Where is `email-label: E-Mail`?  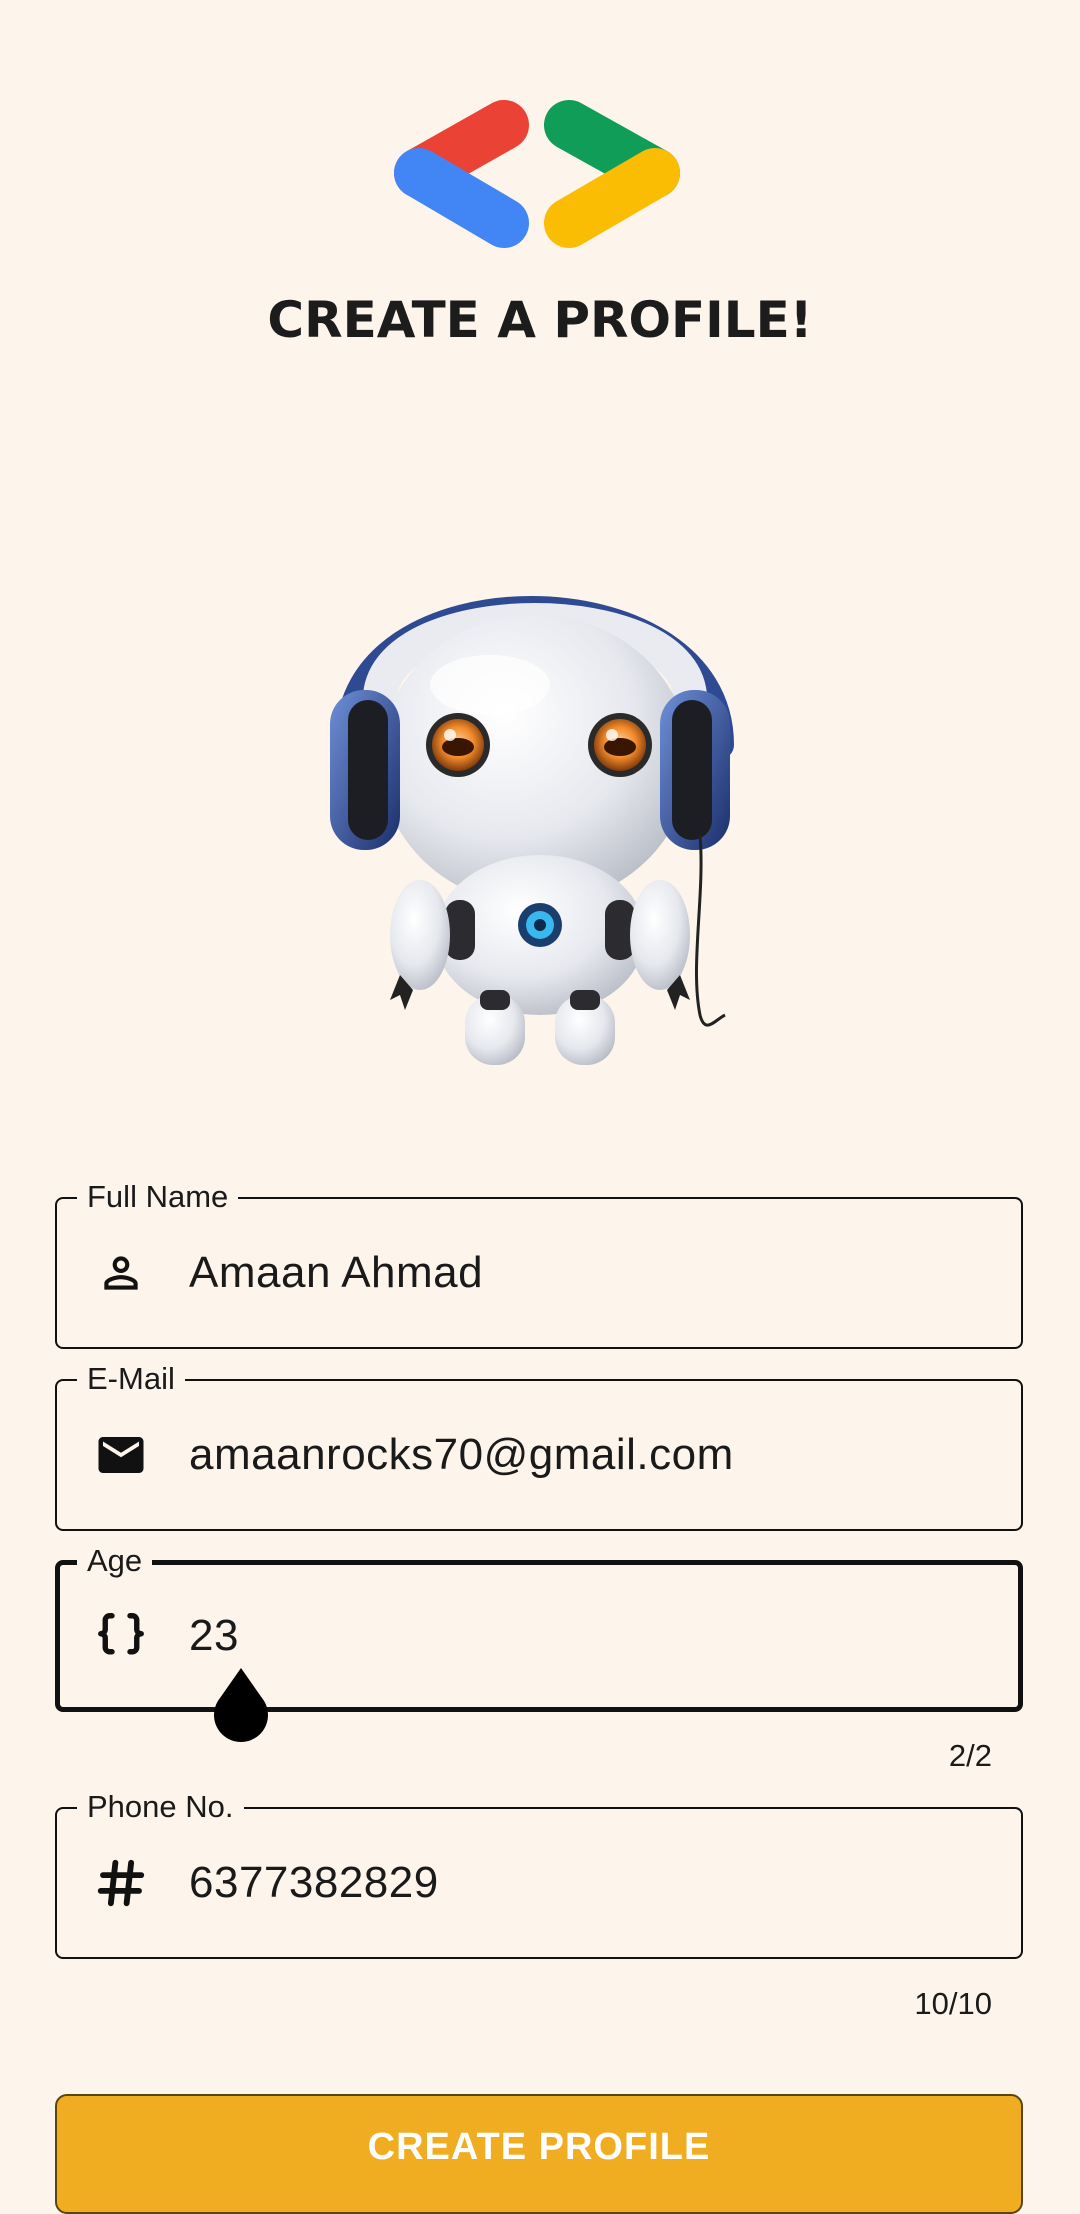
email-label: E-Mail is located at coordinates (131, 1379).